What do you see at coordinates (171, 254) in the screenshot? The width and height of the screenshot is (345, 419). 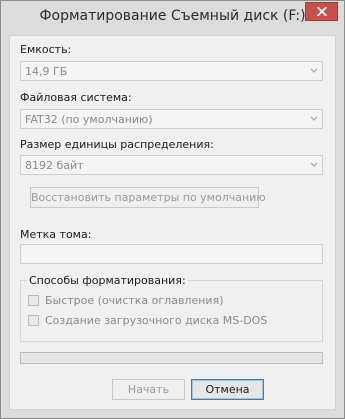 I see `volume-label-input` at bounding box center [171, 254].